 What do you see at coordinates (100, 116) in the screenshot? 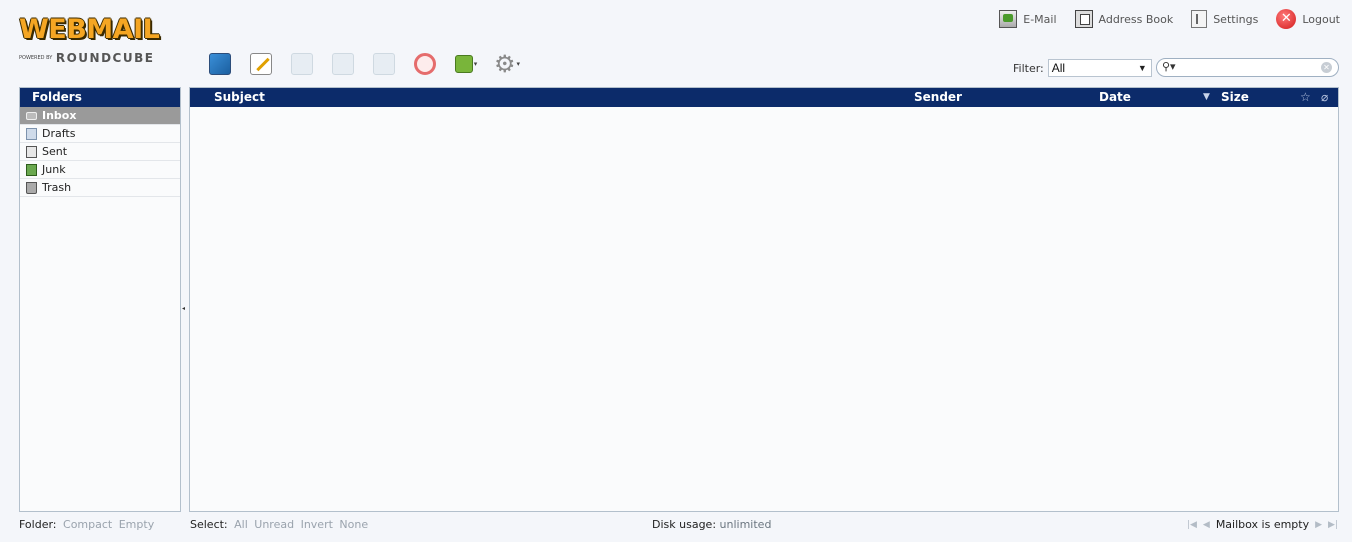
I see `folder-inbox: Inbox` at bounding box center [100, 116].